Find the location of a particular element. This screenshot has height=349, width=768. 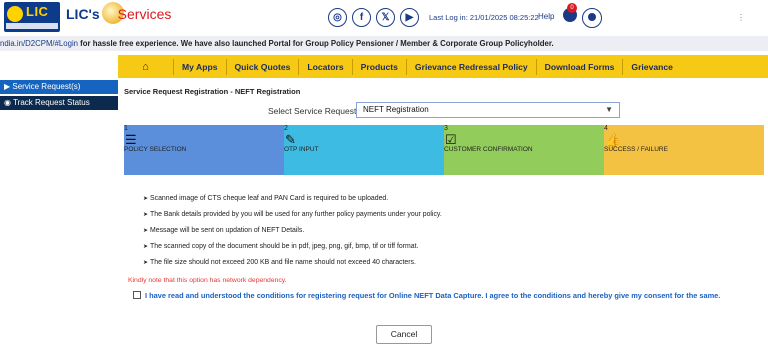

step-success-failure: 4 👍 SUCCESS / FAILURE is located at coordinates (684, 150).